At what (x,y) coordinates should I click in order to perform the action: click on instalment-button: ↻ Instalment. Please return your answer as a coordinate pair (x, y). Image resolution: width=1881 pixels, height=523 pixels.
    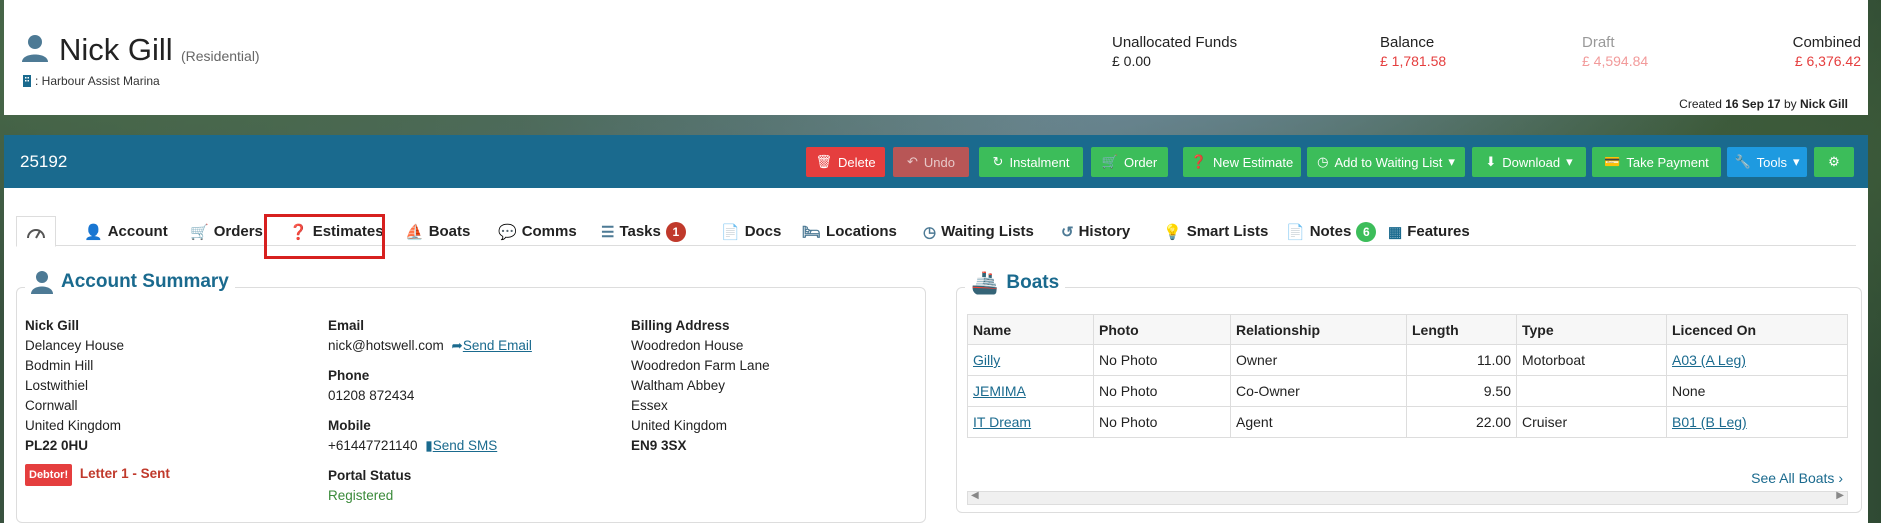
    Looking at the image, I should click on (1031, 162).